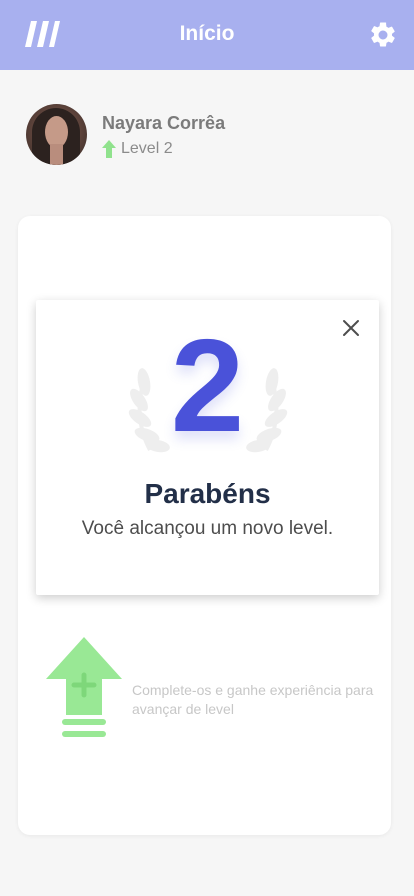 This screenshot has width=414, height=896. I want to click on modal-title: Parabéns, so click(207, 493).